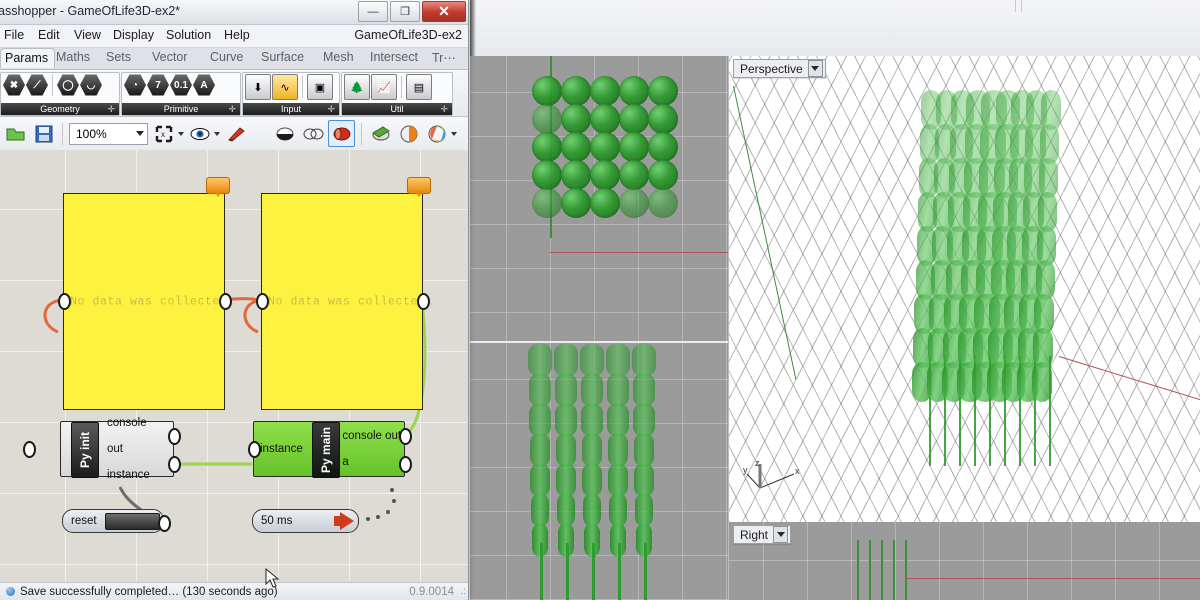 This screenshot has width=1200, height=600. I want to click on graph-mapper-icon: ∿, so click(285, 87).